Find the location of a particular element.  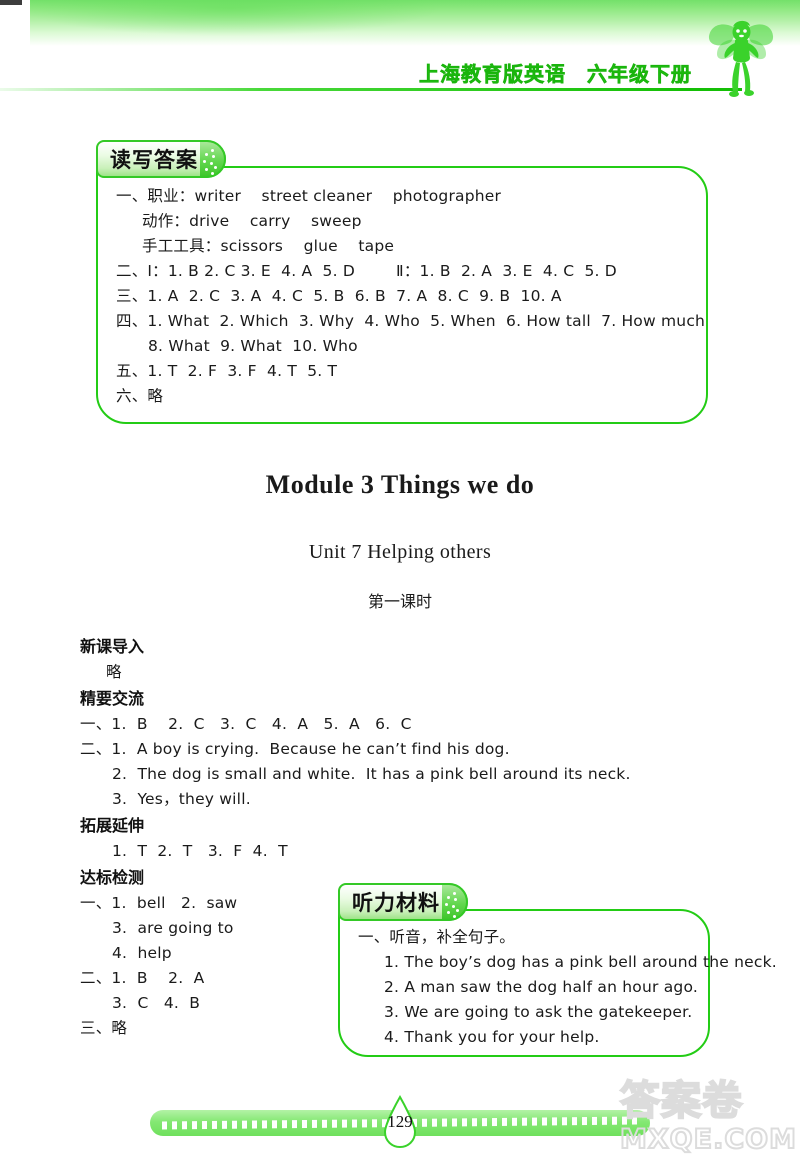

unit-title: Unit 7 Helping others is located at coordinates (400, 552).